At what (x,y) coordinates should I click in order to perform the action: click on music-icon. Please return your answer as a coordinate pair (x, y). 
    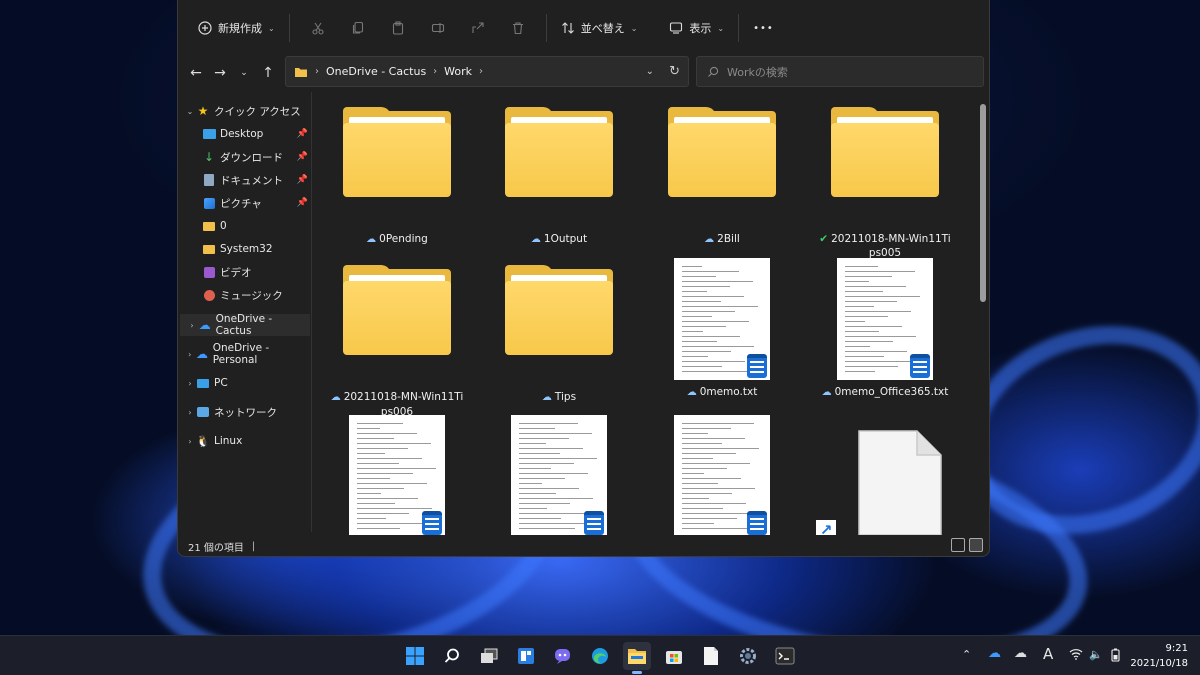
    Looking at the image, I should click on (209, 295).